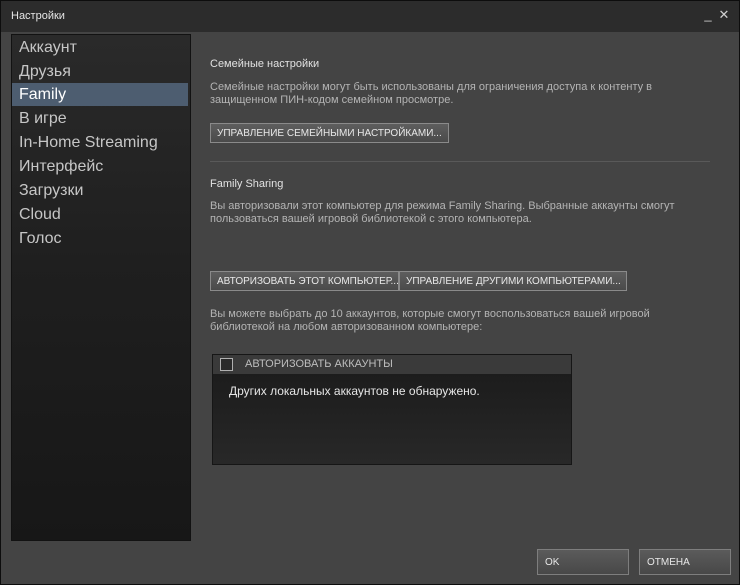 This screenshot has height=585, width=740. What do you see at coordinates (100, 47) in the screenshot?
I see `sidebar-item-account: Аккаунт` at bounding box center [100, 47].